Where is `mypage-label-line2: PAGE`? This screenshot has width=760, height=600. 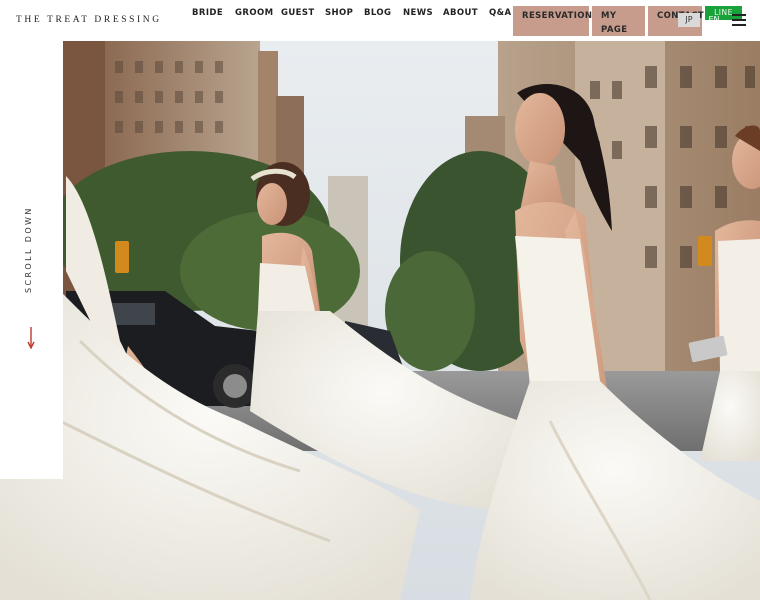 mypage-label-line2: PAGE is located at coordinates (614, 30).